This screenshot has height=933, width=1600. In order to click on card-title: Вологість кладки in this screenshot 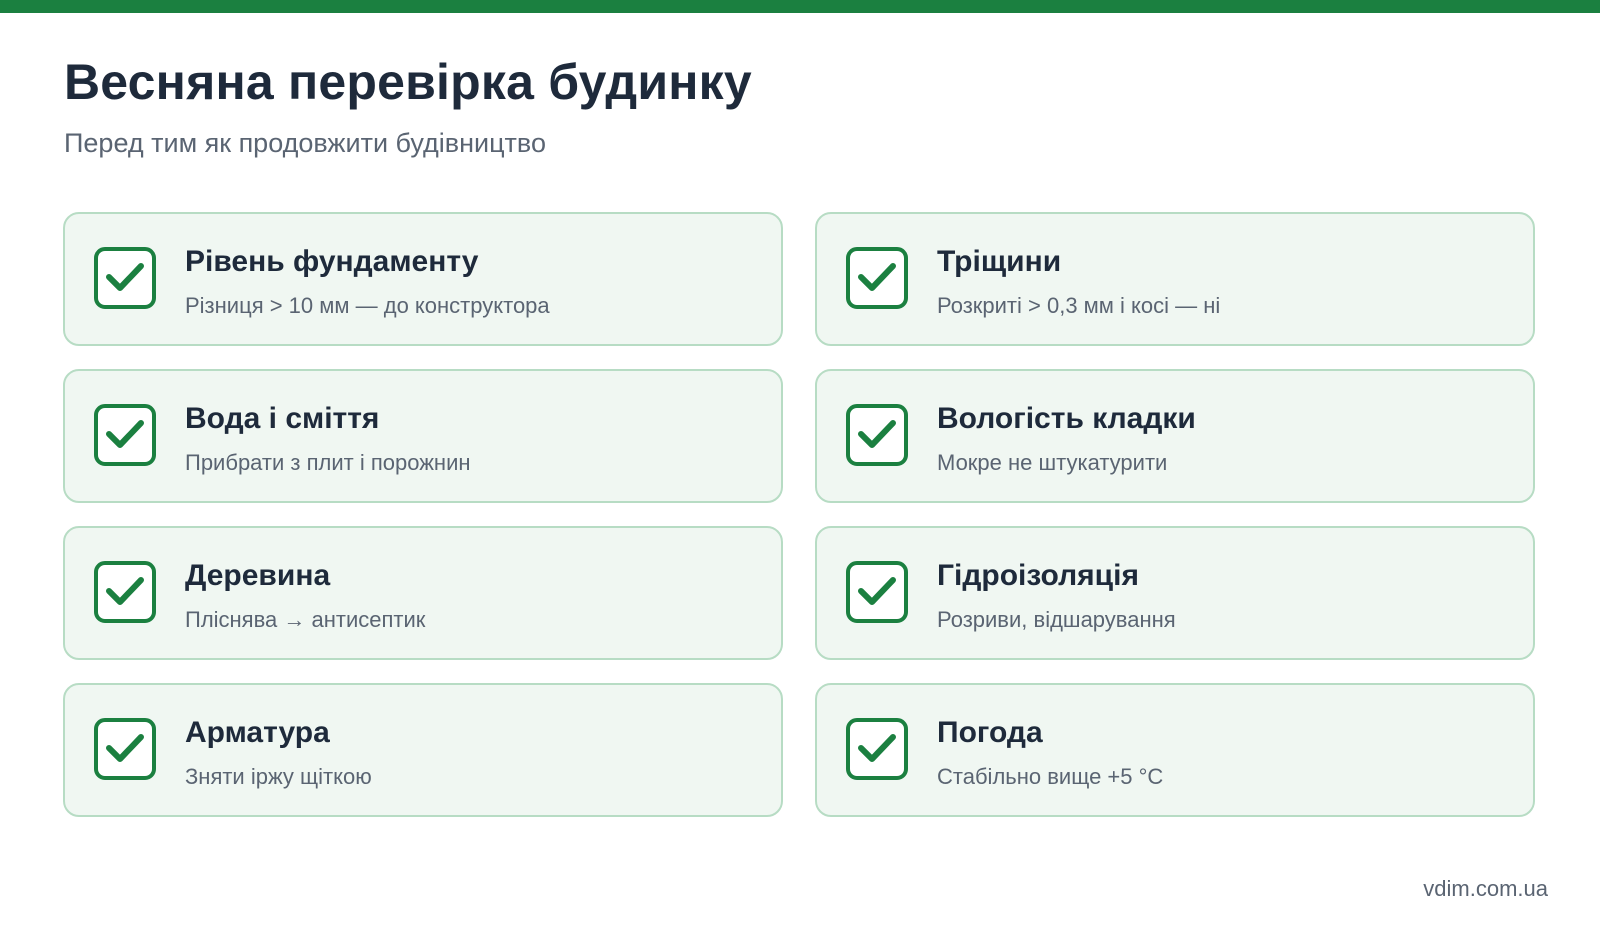, I will do `click(1066, 418)`.